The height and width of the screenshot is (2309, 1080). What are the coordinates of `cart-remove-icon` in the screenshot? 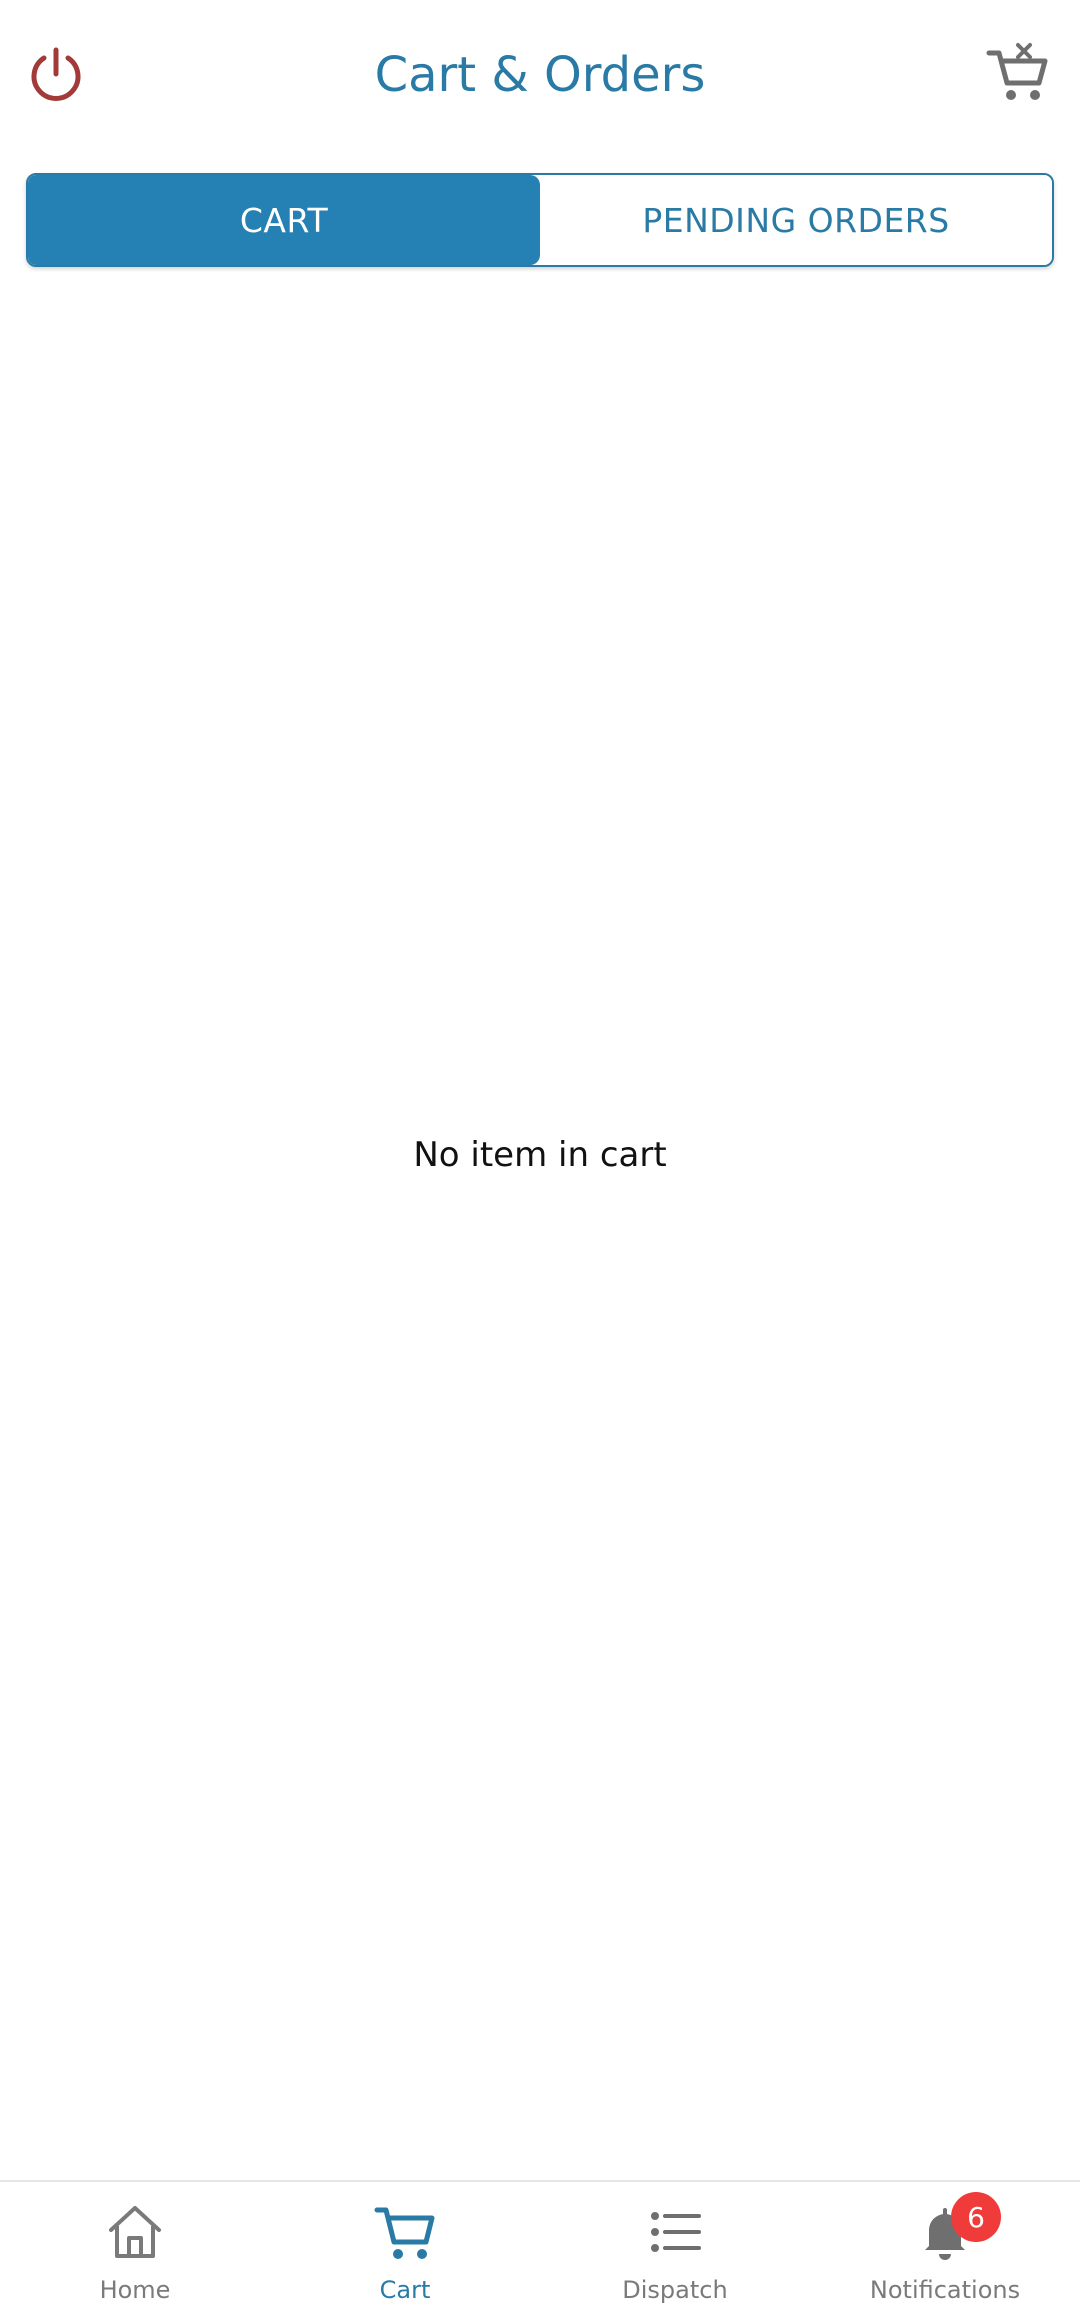 It's located at (1017, 71).